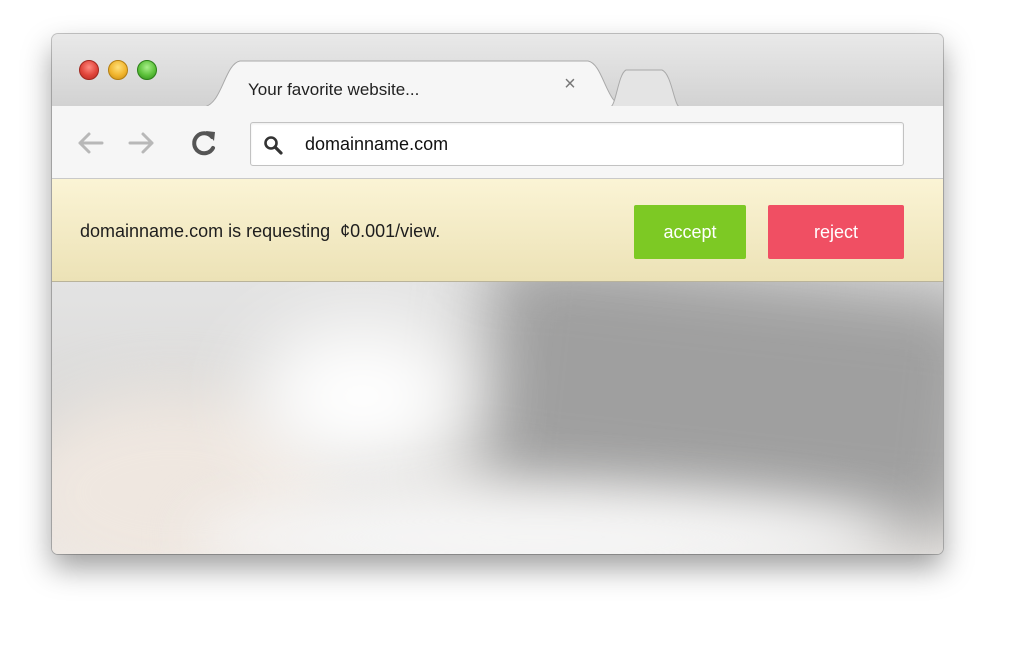 The image size is (1024, 652). I want to click on reject-button: reject, so click(836, 232).